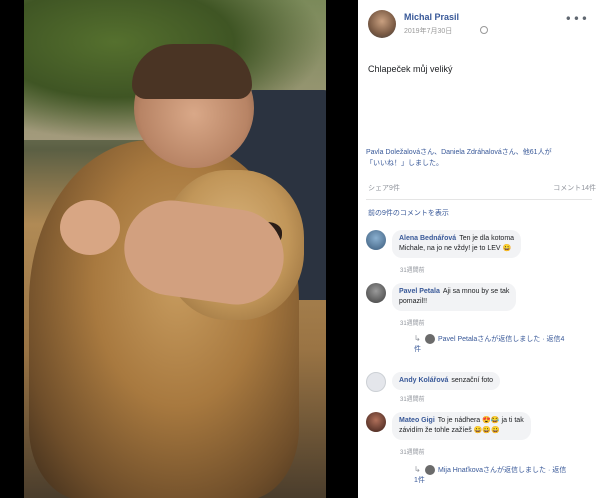  What do you see at coordinates (192, 71) in the screenshot?
I see `man-hair` at bounding box center [192, 71].